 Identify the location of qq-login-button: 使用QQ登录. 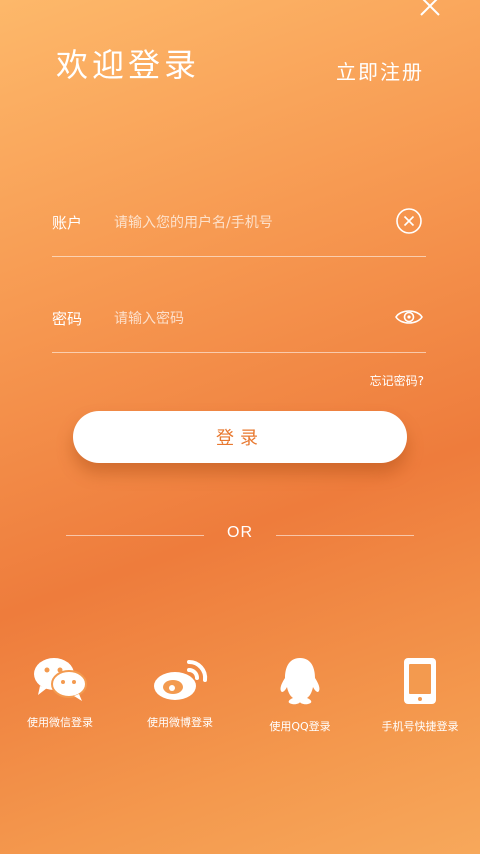
(300, 695).